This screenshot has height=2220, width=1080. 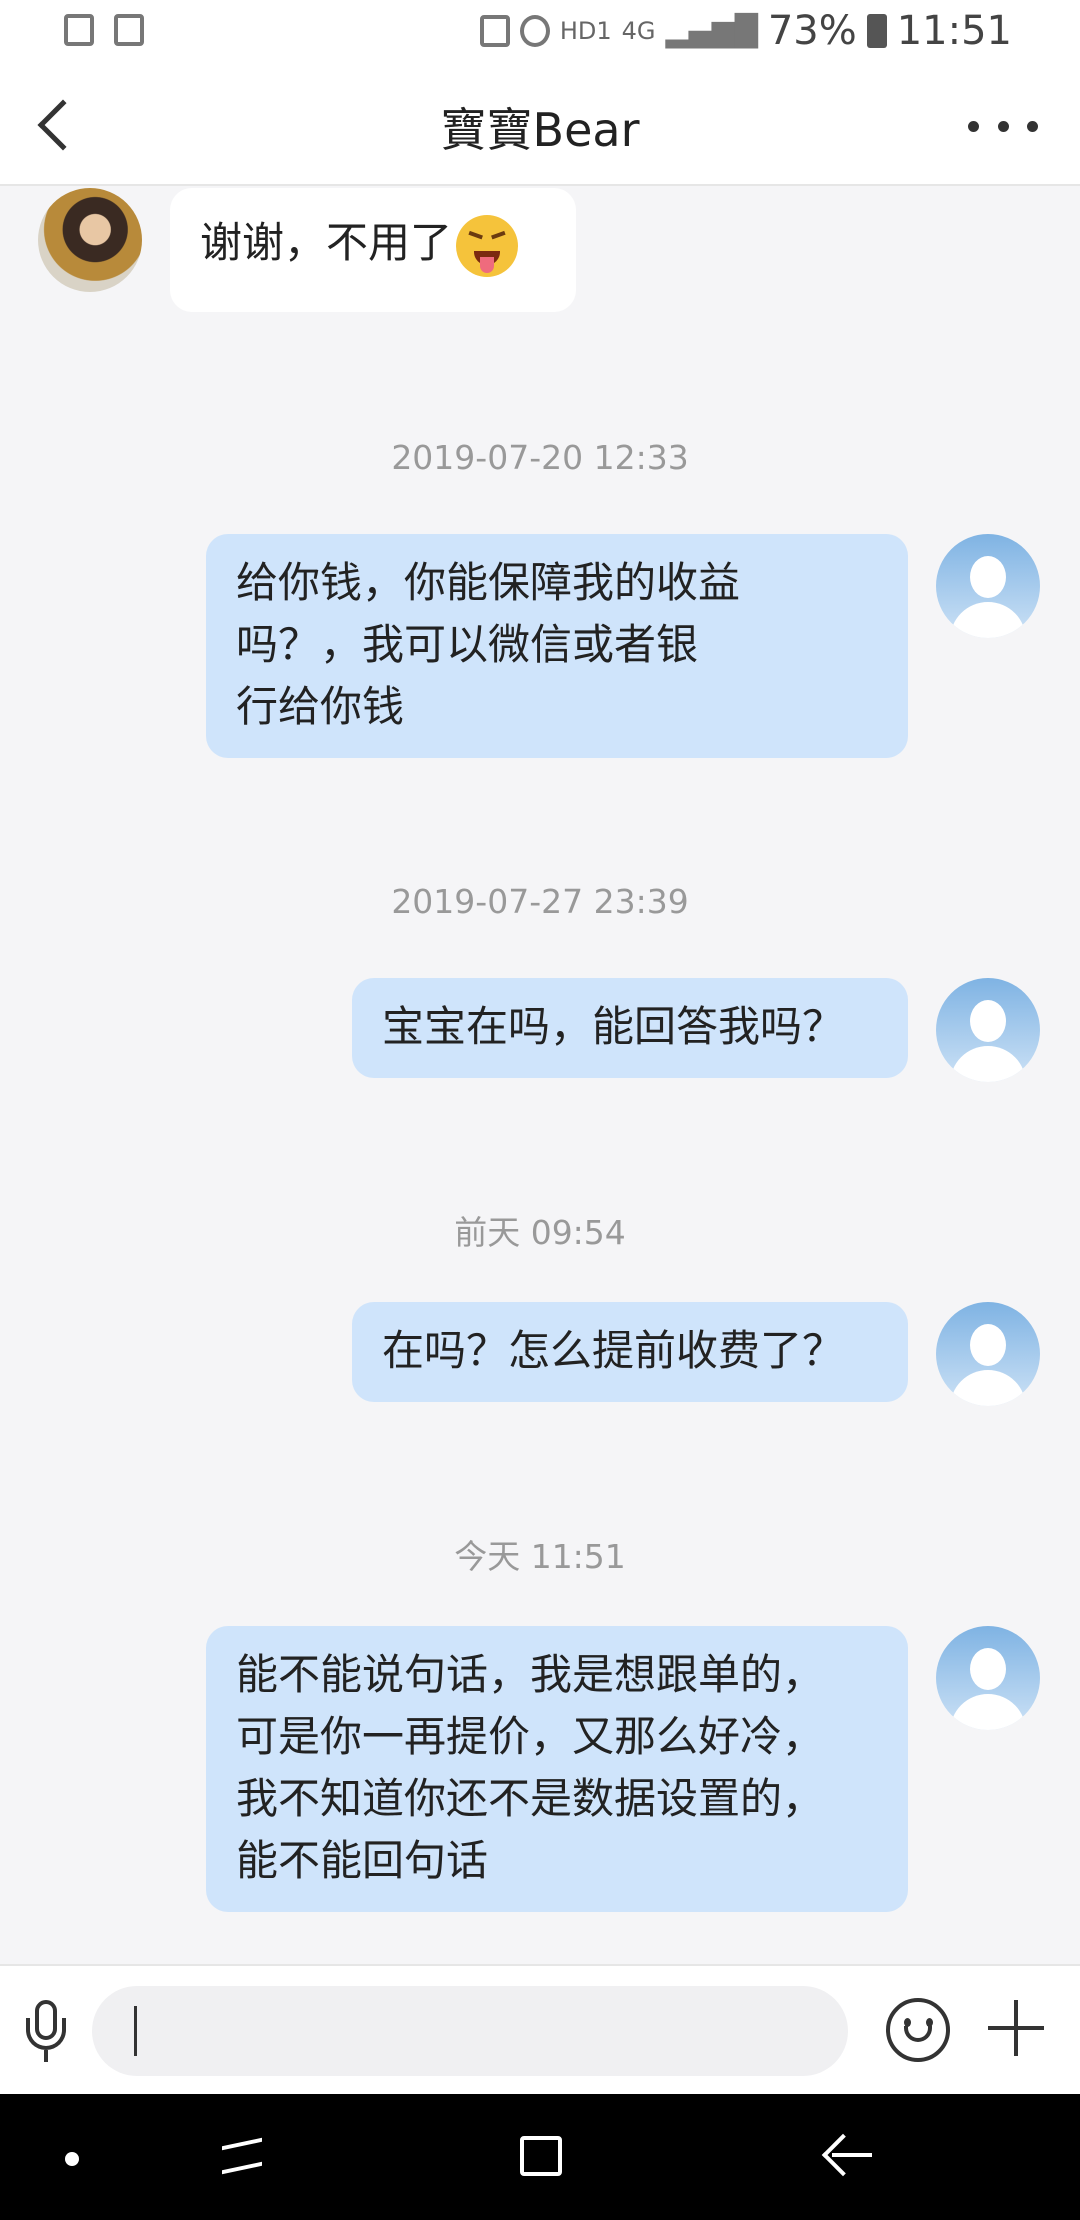 I want to click on squinting-tongue-emoji-icon, so click(x=487, y=245).